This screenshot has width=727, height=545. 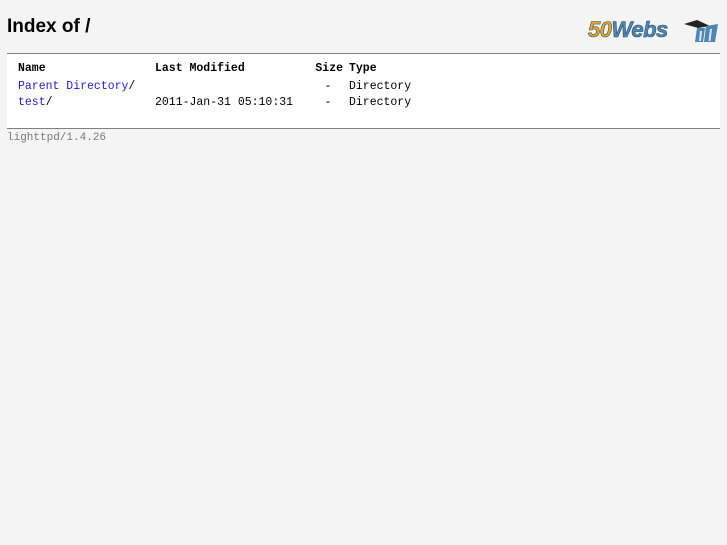 I want to click on logo-text: 50Webs, so click(x=628, y=29).